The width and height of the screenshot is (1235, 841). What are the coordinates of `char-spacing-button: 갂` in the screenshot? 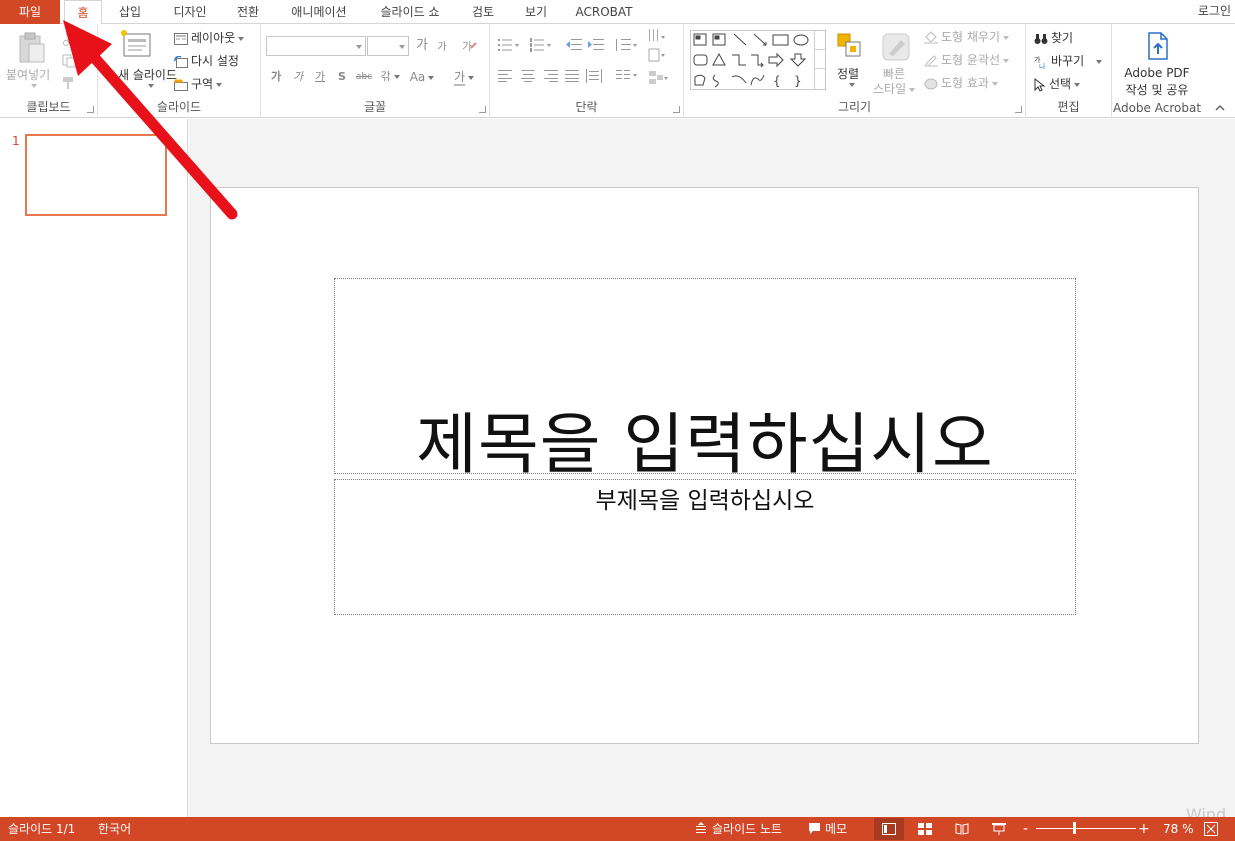 It's located at (390, 77).